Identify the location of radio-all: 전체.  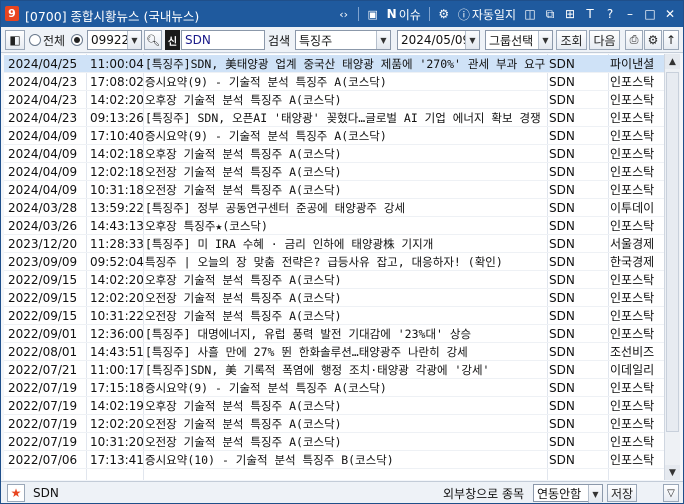
(47, 40).